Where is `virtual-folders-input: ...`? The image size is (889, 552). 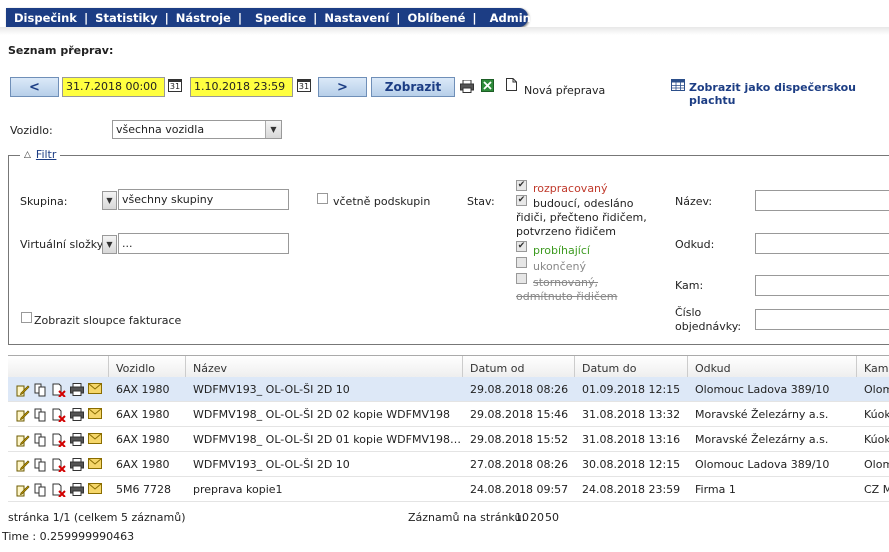
virtual-folders-input: ... is located at coordinates (203, 243).